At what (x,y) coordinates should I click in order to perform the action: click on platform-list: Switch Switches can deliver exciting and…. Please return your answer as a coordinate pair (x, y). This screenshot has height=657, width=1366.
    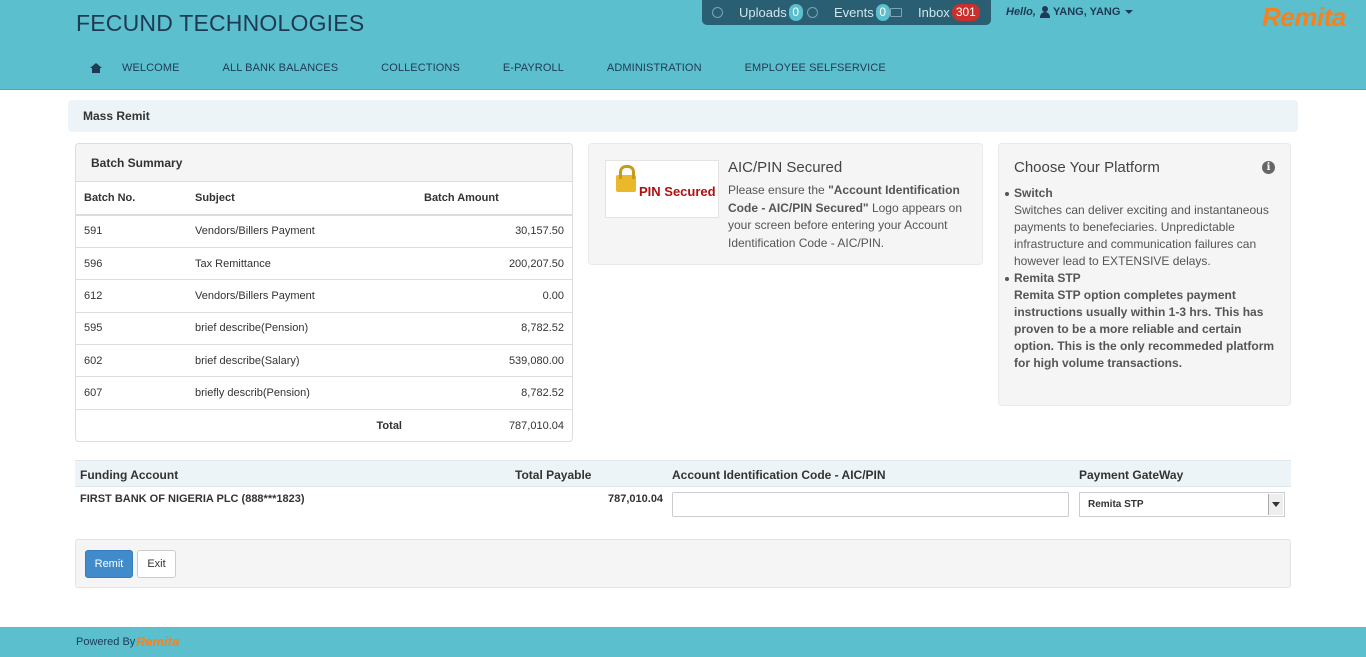
    Looking at the image, I should click on (1142, 278).